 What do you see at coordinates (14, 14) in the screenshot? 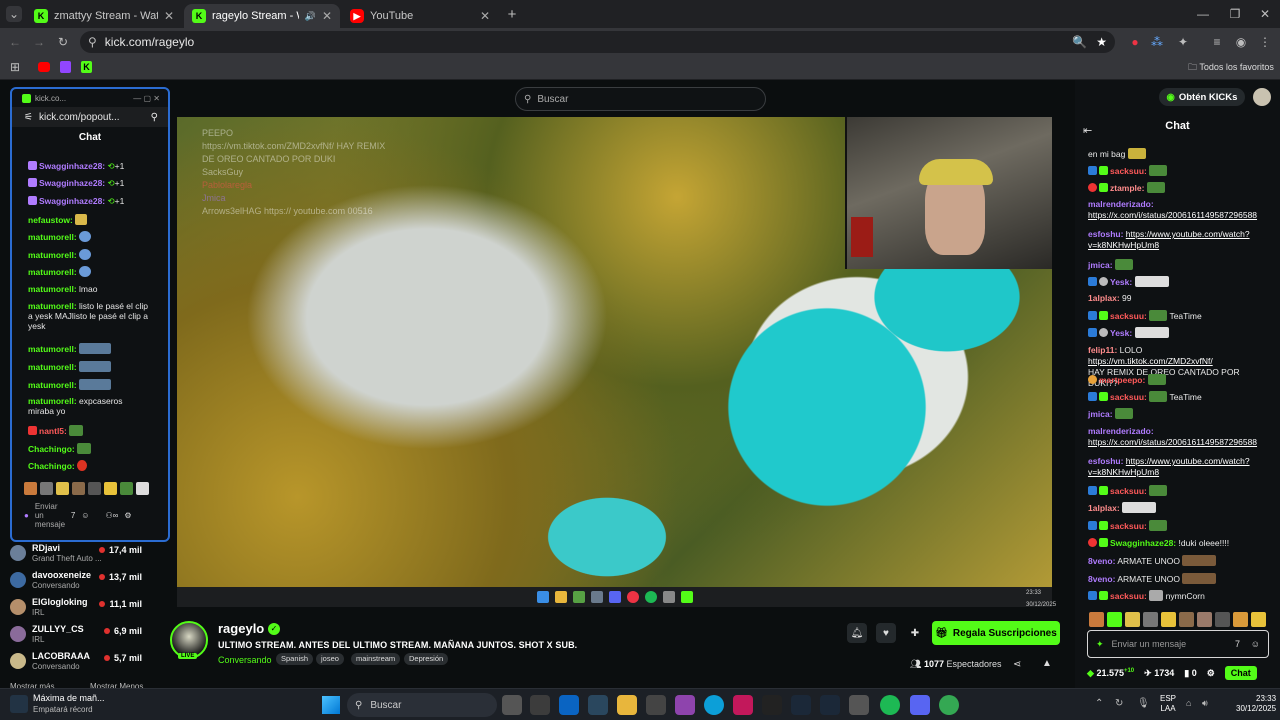
I see `tab-search-icon: ⌄` at bounding box center [14, 14].